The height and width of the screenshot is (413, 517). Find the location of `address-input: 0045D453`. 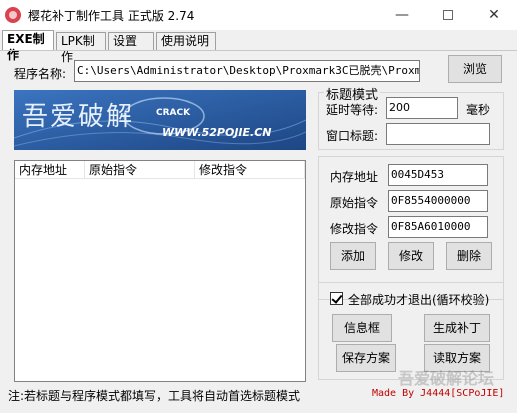

address-input: 0045D453 is located at coordinates (438, 175).